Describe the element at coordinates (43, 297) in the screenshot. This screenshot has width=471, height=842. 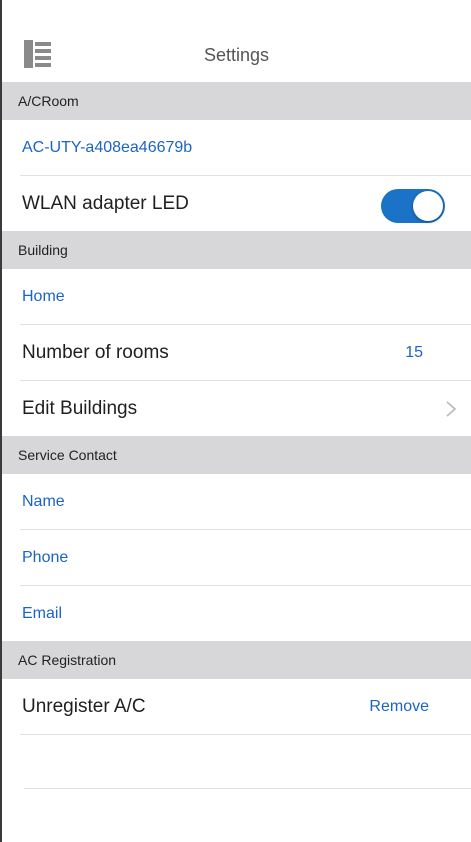
I see `building-name: Home` at that location.